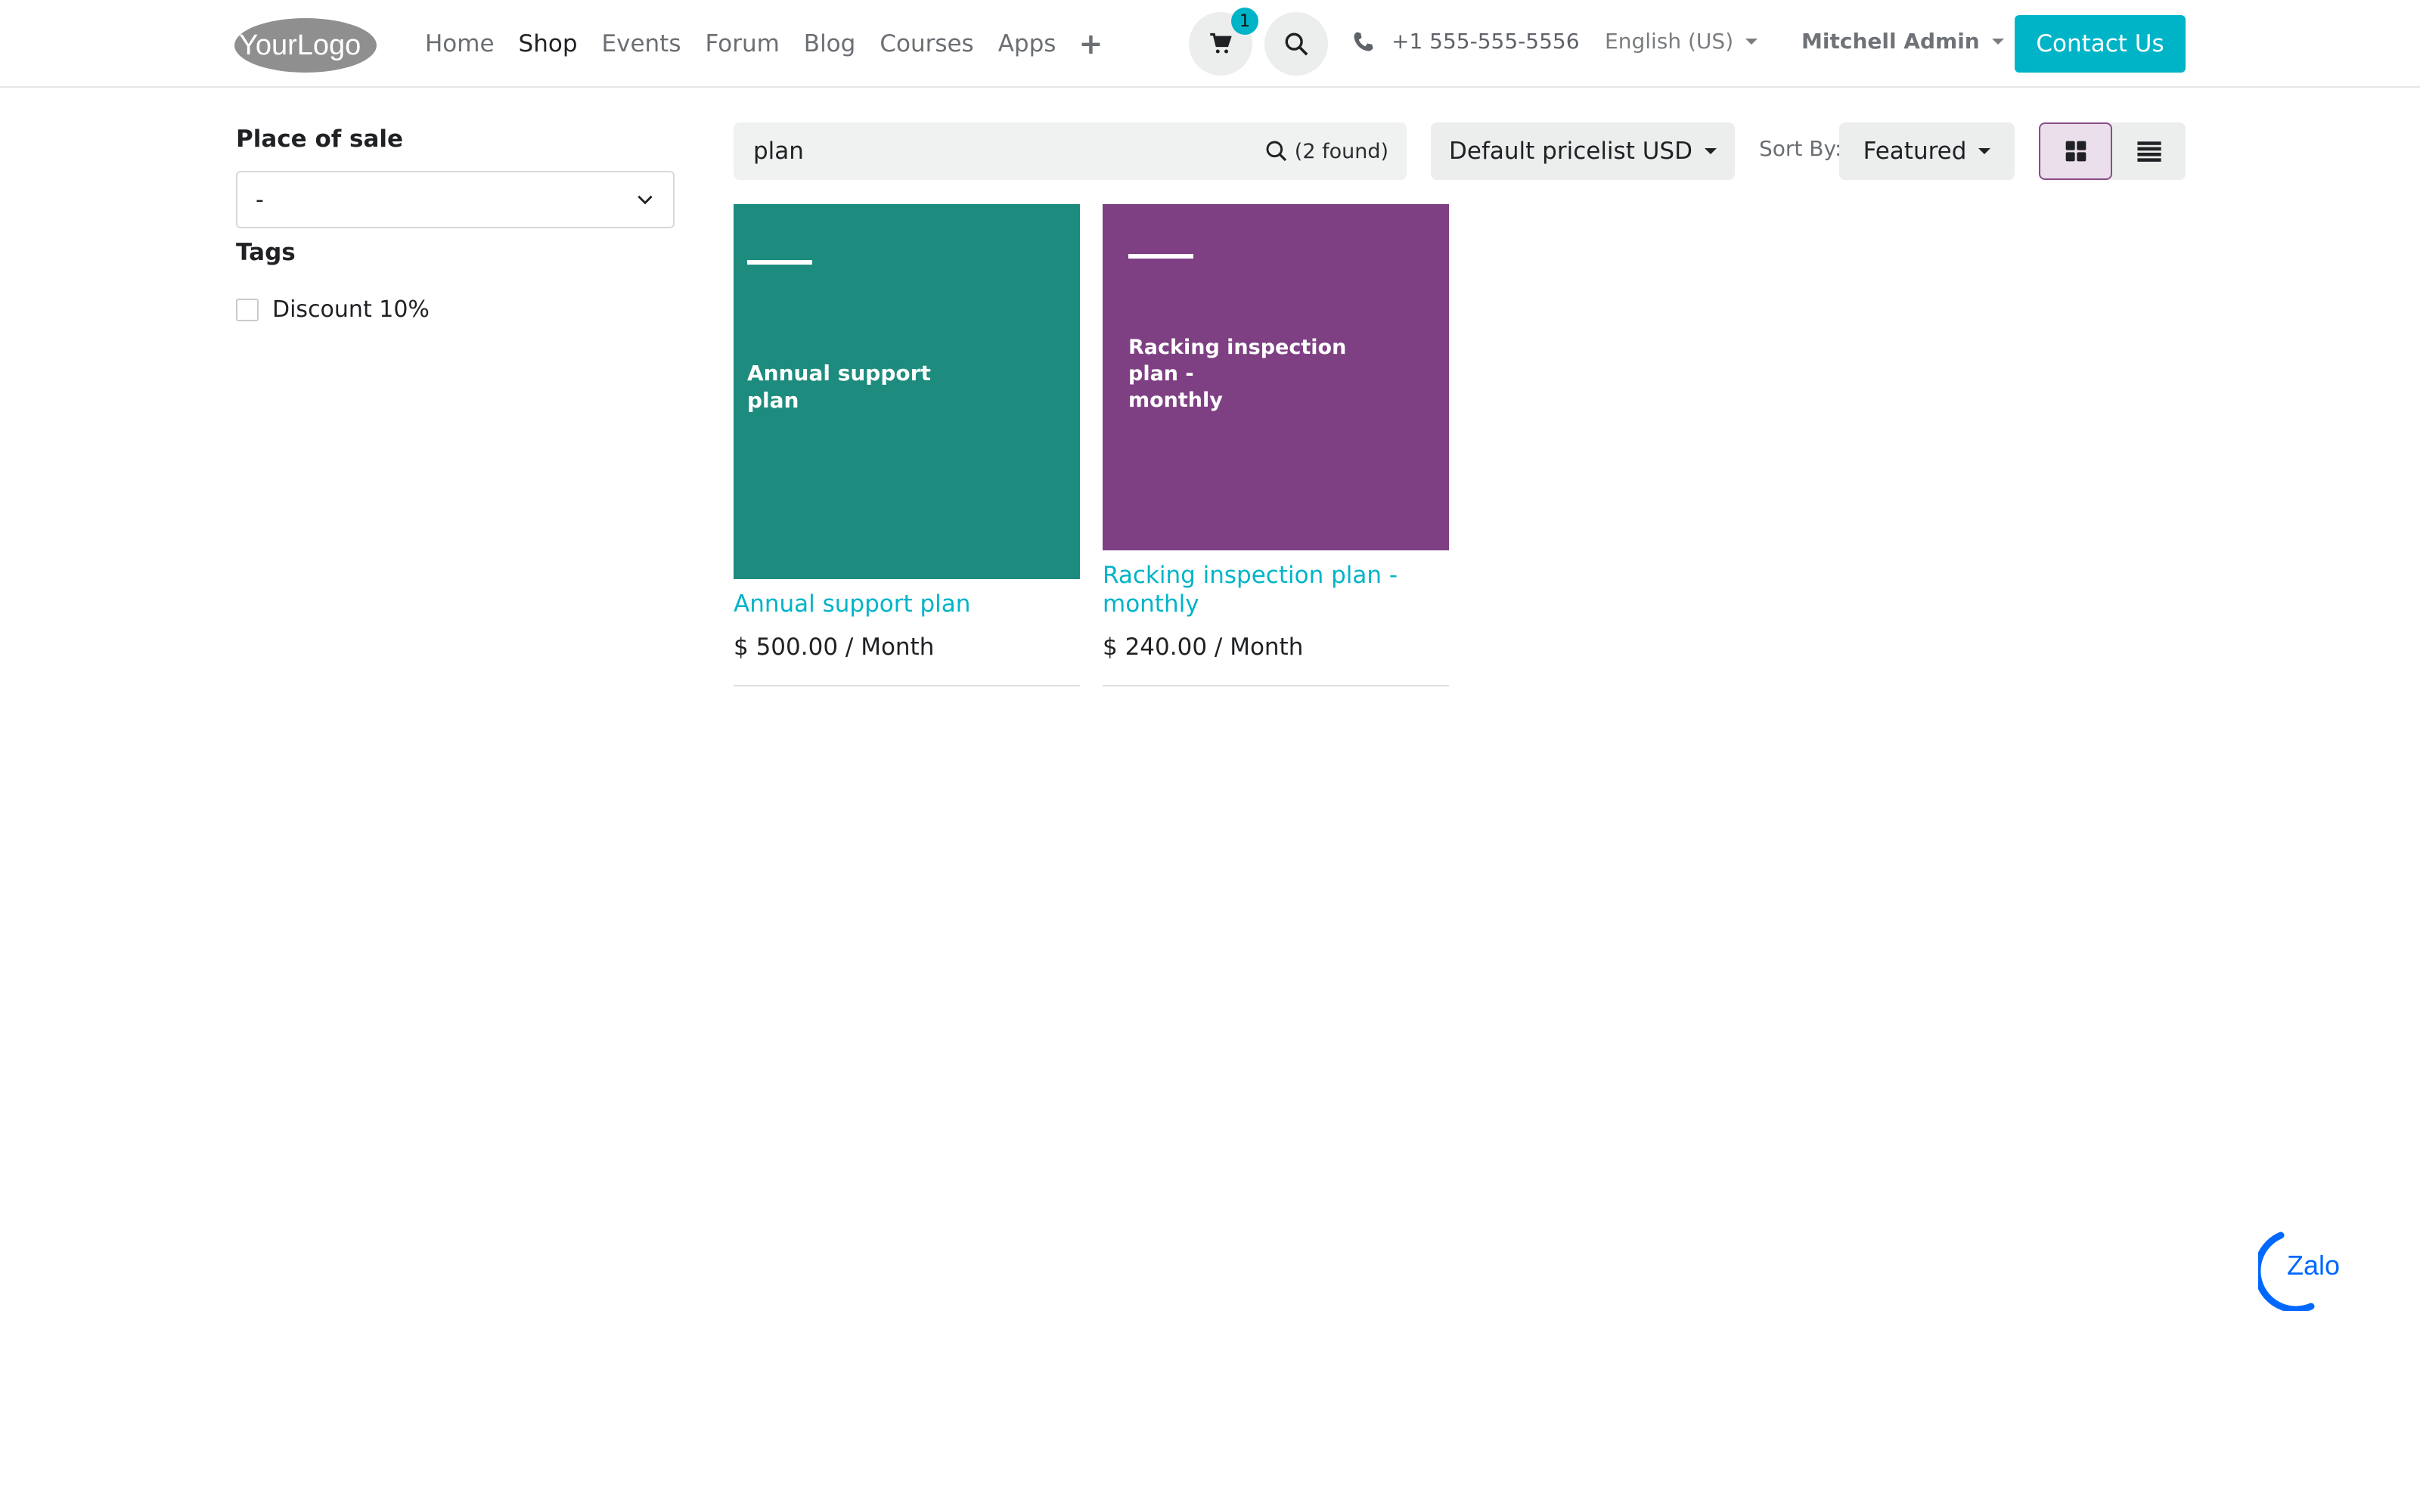 Image resolution: width=2420 pixels, height=1512 pixels. Describe the element at coordinates (641, 44) in the screenshot. I see `nav-item-events: Events` at that location.